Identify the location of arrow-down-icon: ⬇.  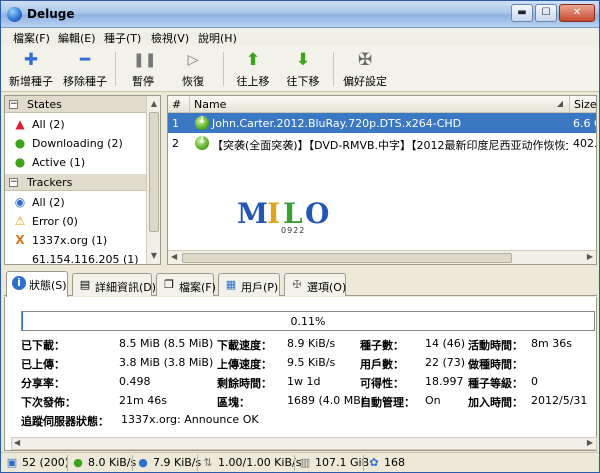
(303, 60).